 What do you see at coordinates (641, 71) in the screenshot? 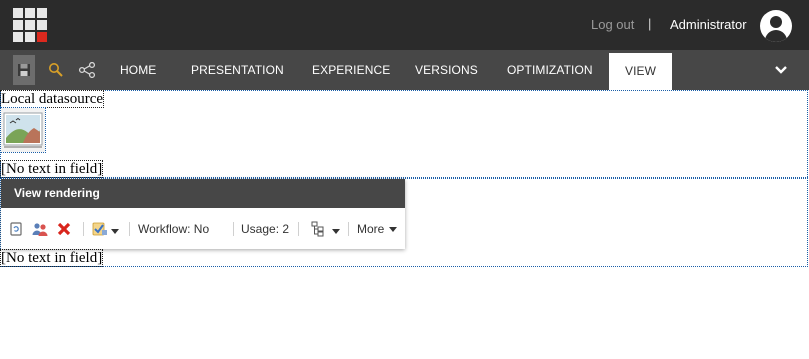
I see `tab-view: VIEW` at bounding box center [641, 71].